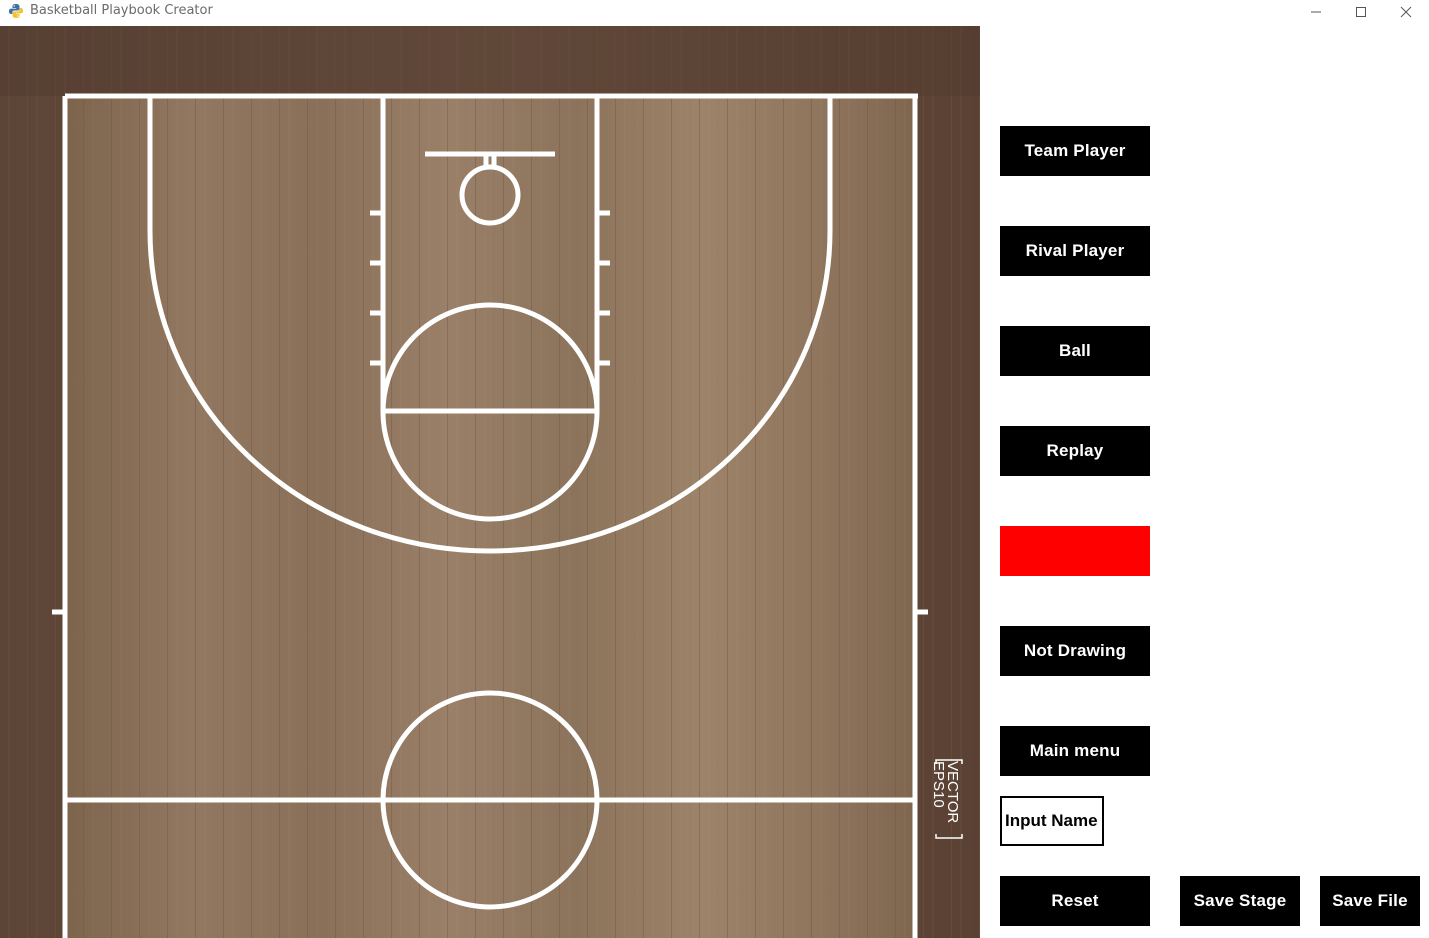 The height and width of the screenshot is (938, 1429). I want to click on rival-player-button: Rival Player, so click(1075, 251).